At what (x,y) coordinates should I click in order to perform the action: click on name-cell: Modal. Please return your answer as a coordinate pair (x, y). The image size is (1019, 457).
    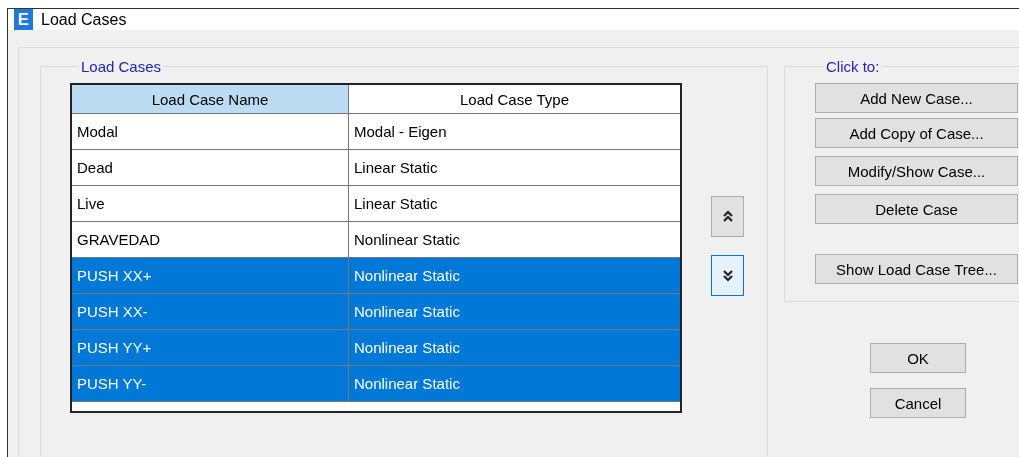
    Looking at the image, I should click on (210, 132).